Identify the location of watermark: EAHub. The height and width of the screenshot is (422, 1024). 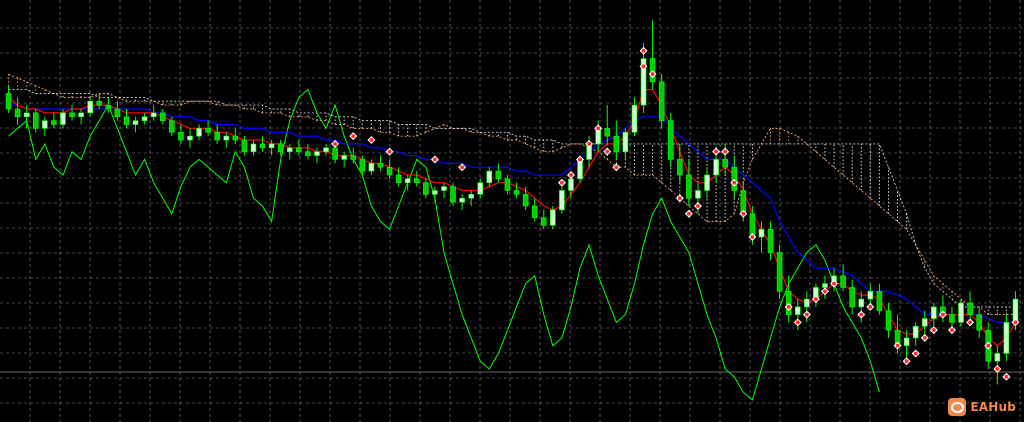
(982, 407).